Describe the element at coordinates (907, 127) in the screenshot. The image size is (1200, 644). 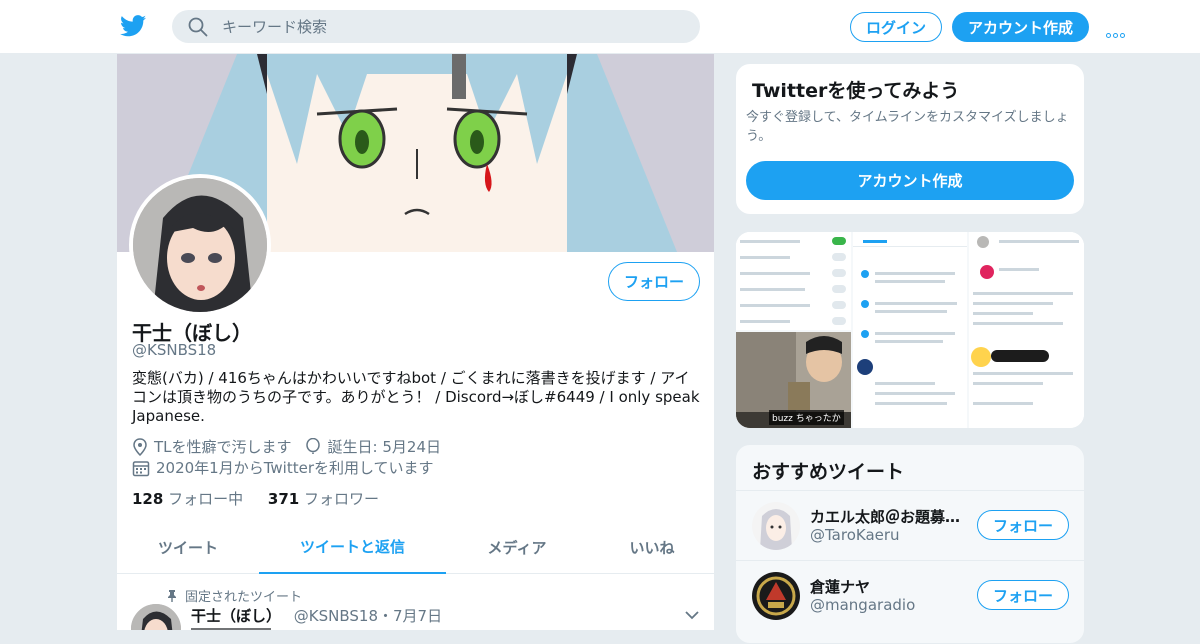
I see `signup-card-text: 今すぐ登録して、タイムラインをカスタマイズしましょう。` at that location.